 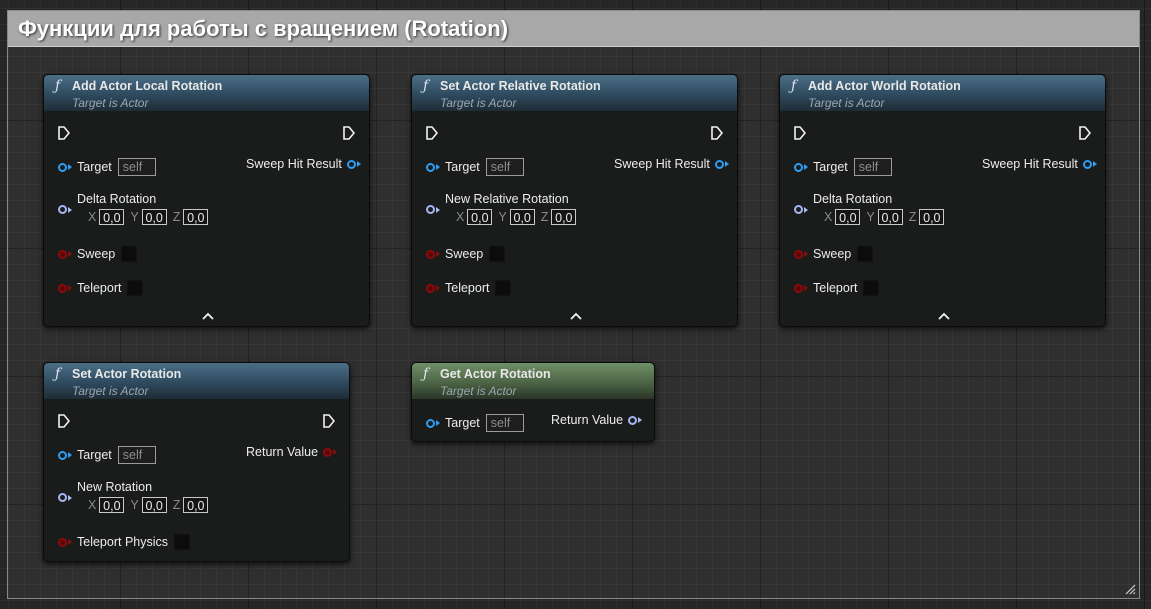 I want to click on teleport-physics-pin: Teleport Physics, so click(x=124, y=542).